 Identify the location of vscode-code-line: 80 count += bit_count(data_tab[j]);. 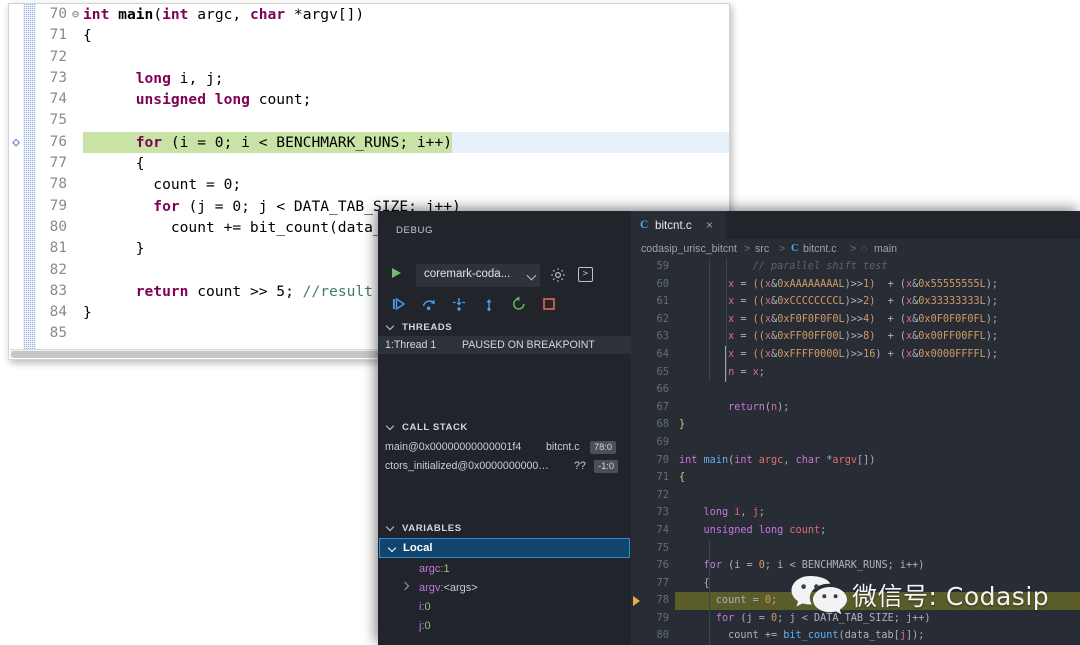
(855, 636).